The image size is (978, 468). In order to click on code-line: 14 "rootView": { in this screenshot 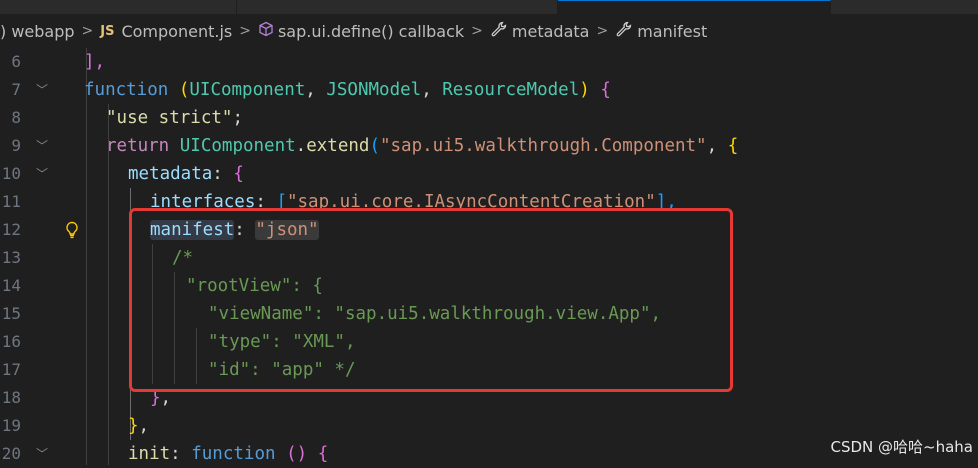, I will do `click(489, 286)`.